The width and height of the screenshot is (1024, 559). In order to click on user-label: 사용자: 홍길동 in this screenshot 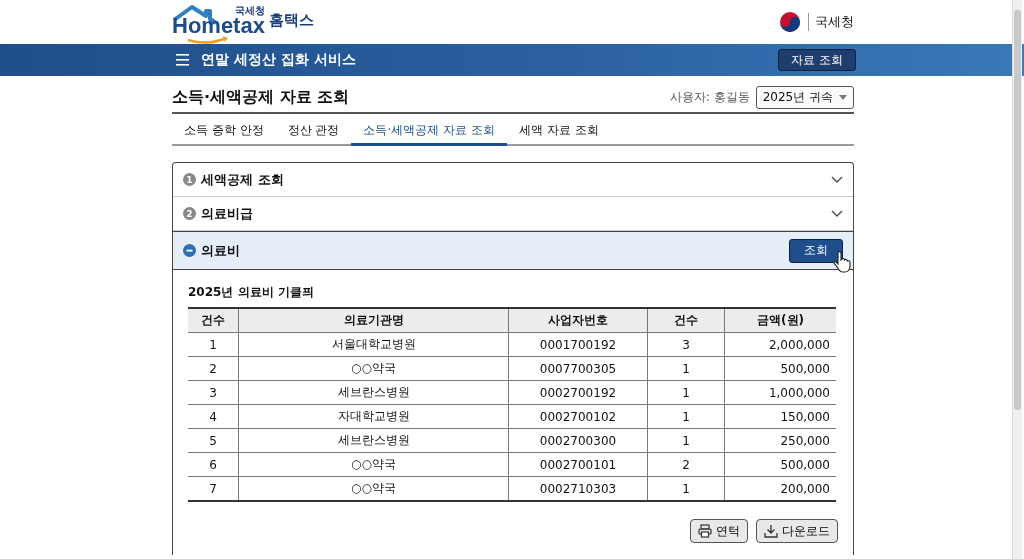, I will do `click(709, 97)`.